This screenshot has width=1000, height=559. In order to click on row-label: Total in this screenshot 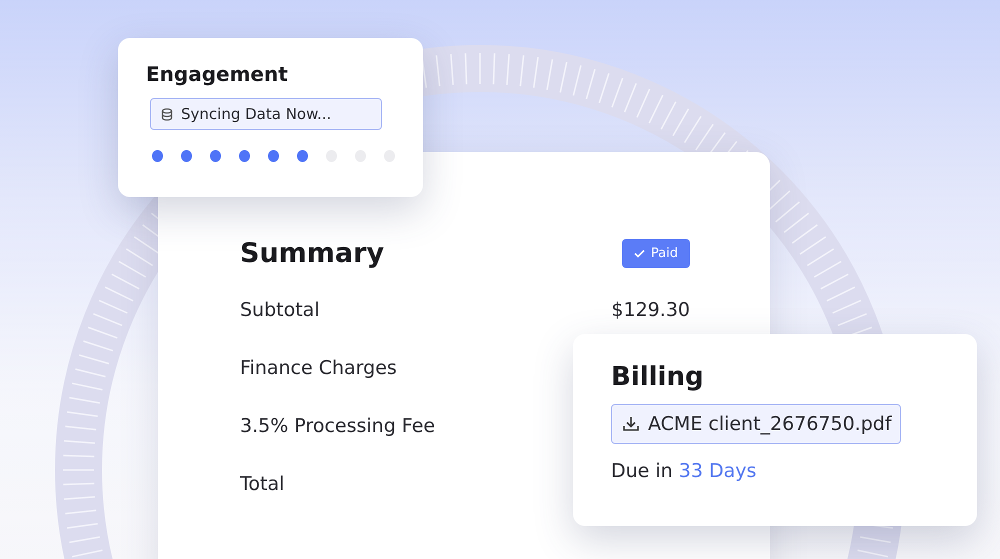, I will do `click(262, 484)`.